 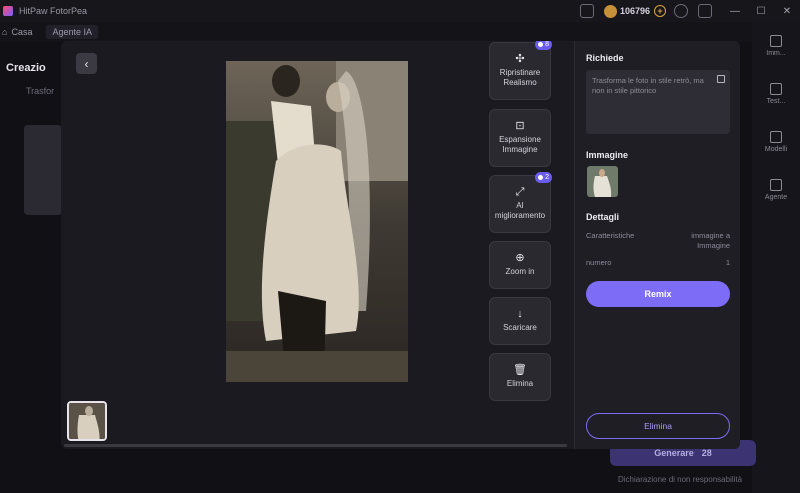 What do you see at coordinates (658, 263) in the screenshot?
I see `detail-row: numero 1` at bounding box center [658, 263].